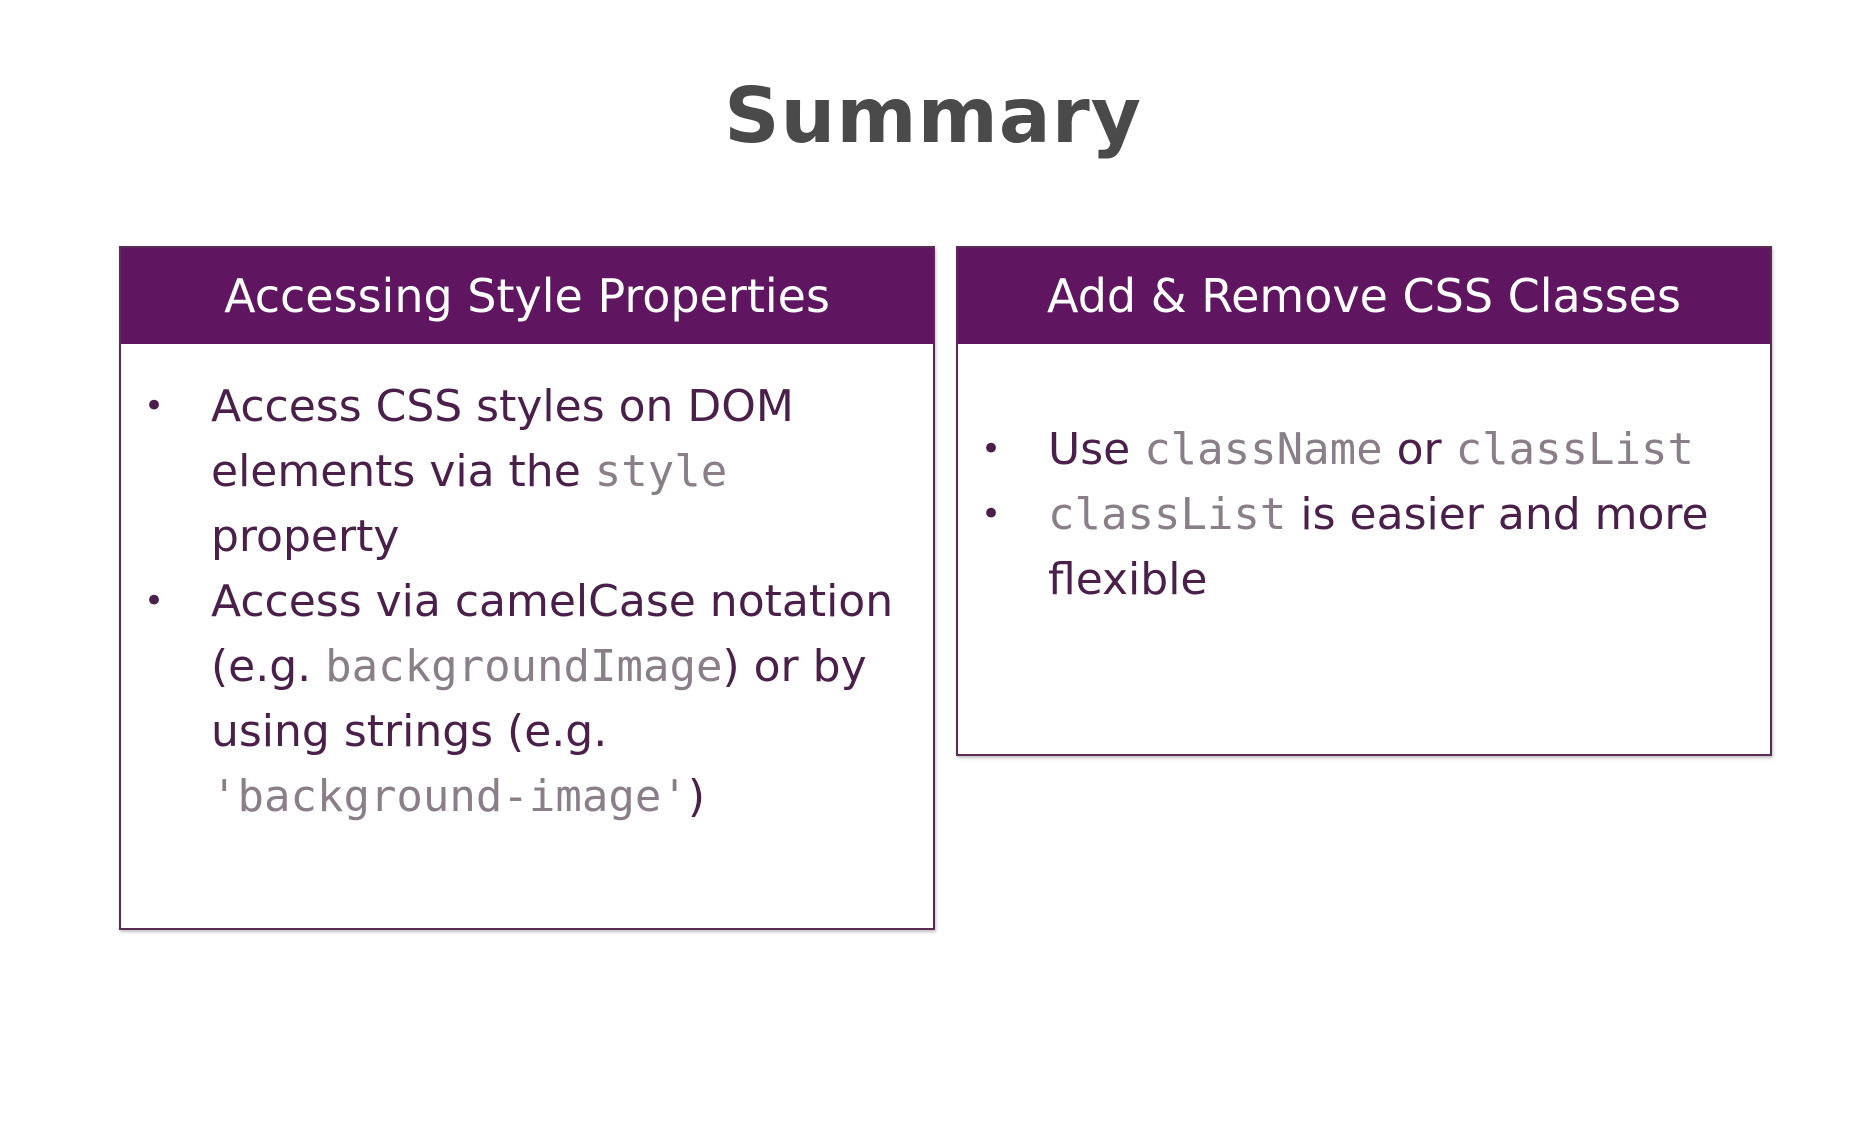 The height and width of the screenshot is (1136, 1866). I want to click on bullet-text: or, so click(1419, 449).